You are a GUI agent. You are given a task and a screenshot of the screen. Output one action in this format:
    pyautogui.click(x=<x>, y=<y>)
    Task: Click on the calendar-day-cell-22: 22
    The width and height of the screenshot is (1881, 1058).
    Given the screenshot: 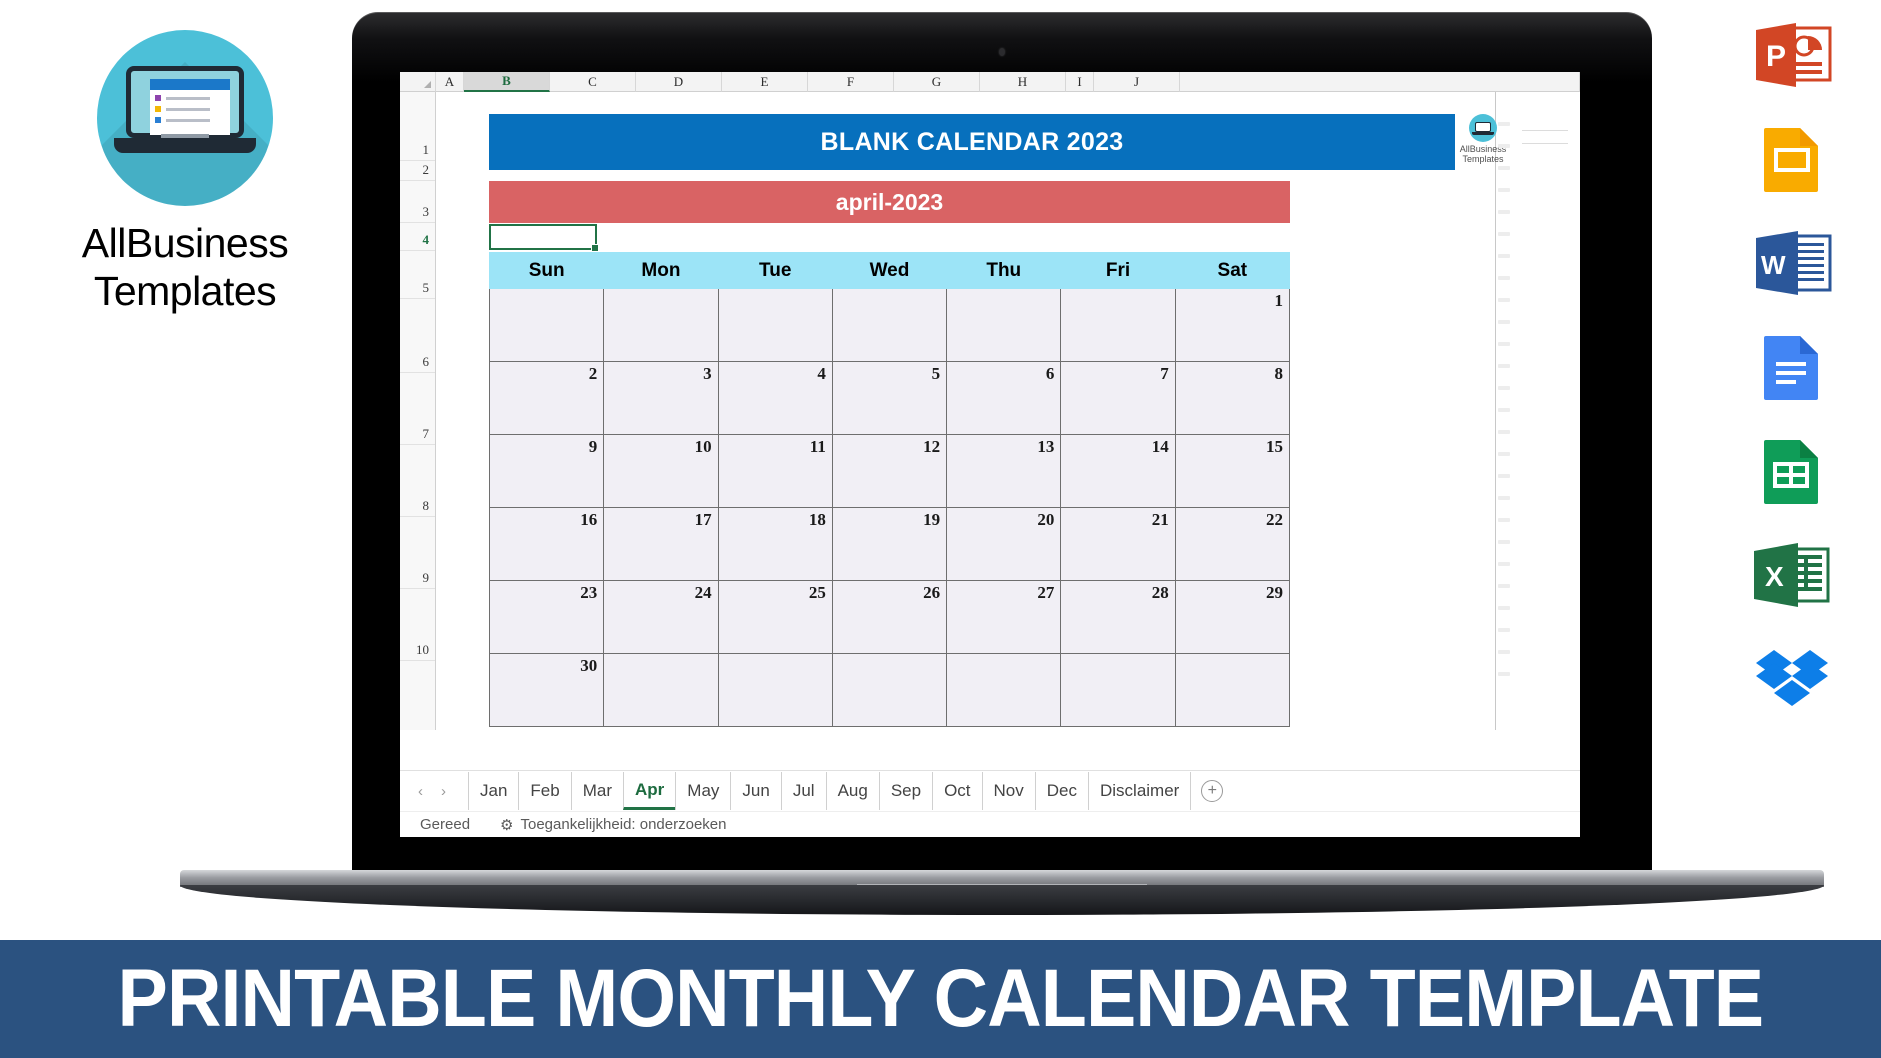 What is the action you would take?
    pyautogui.click(x=1232, y=544)
    